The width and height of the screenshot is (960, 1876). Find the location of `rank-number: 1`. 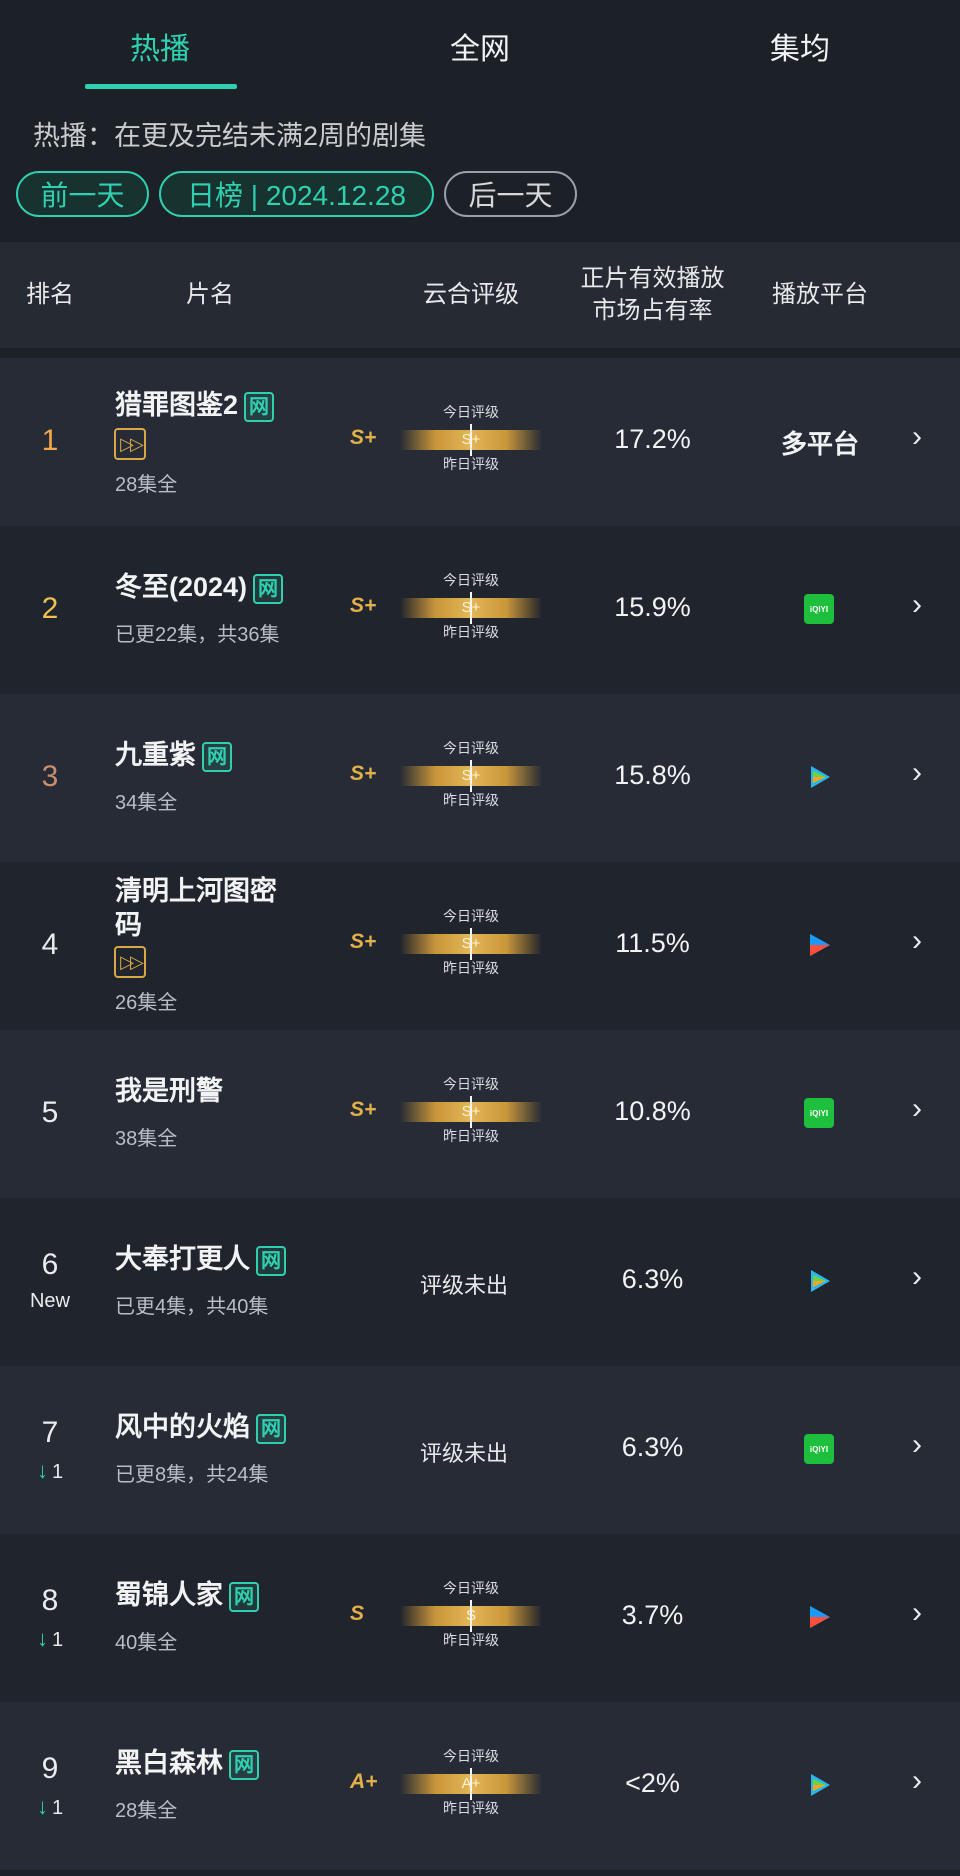

rank-number: 1 is located at coordinates (50, 440).